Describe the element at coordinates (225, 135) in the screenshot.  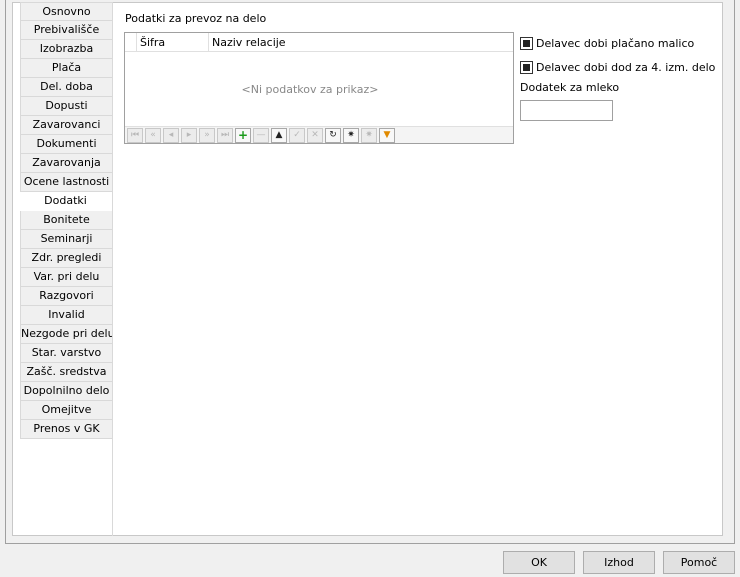
I see `last-record-icon: ⏭` at that location.